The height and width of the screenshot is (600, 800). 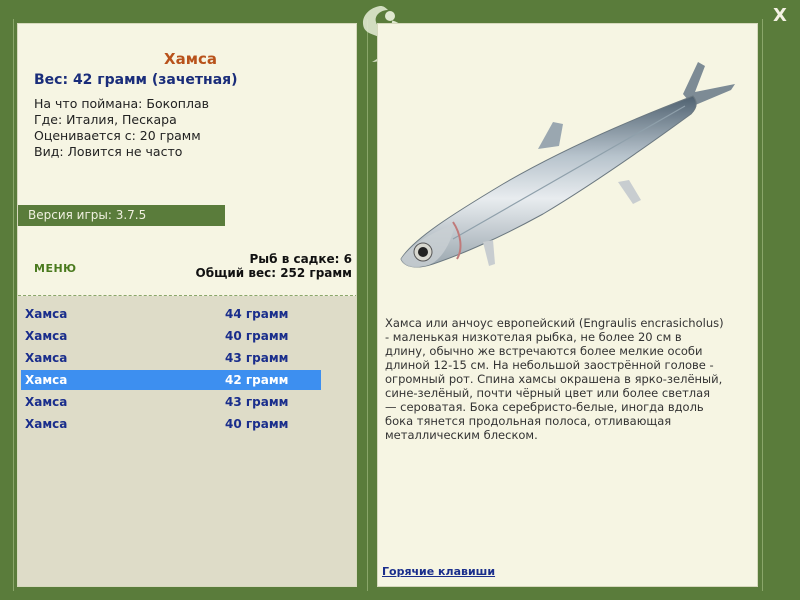 What do you see at coordinates (105, 119) in the screenshot?
I see `location-info: Где: Италия, Пескара` at bounding box center [105, 119].